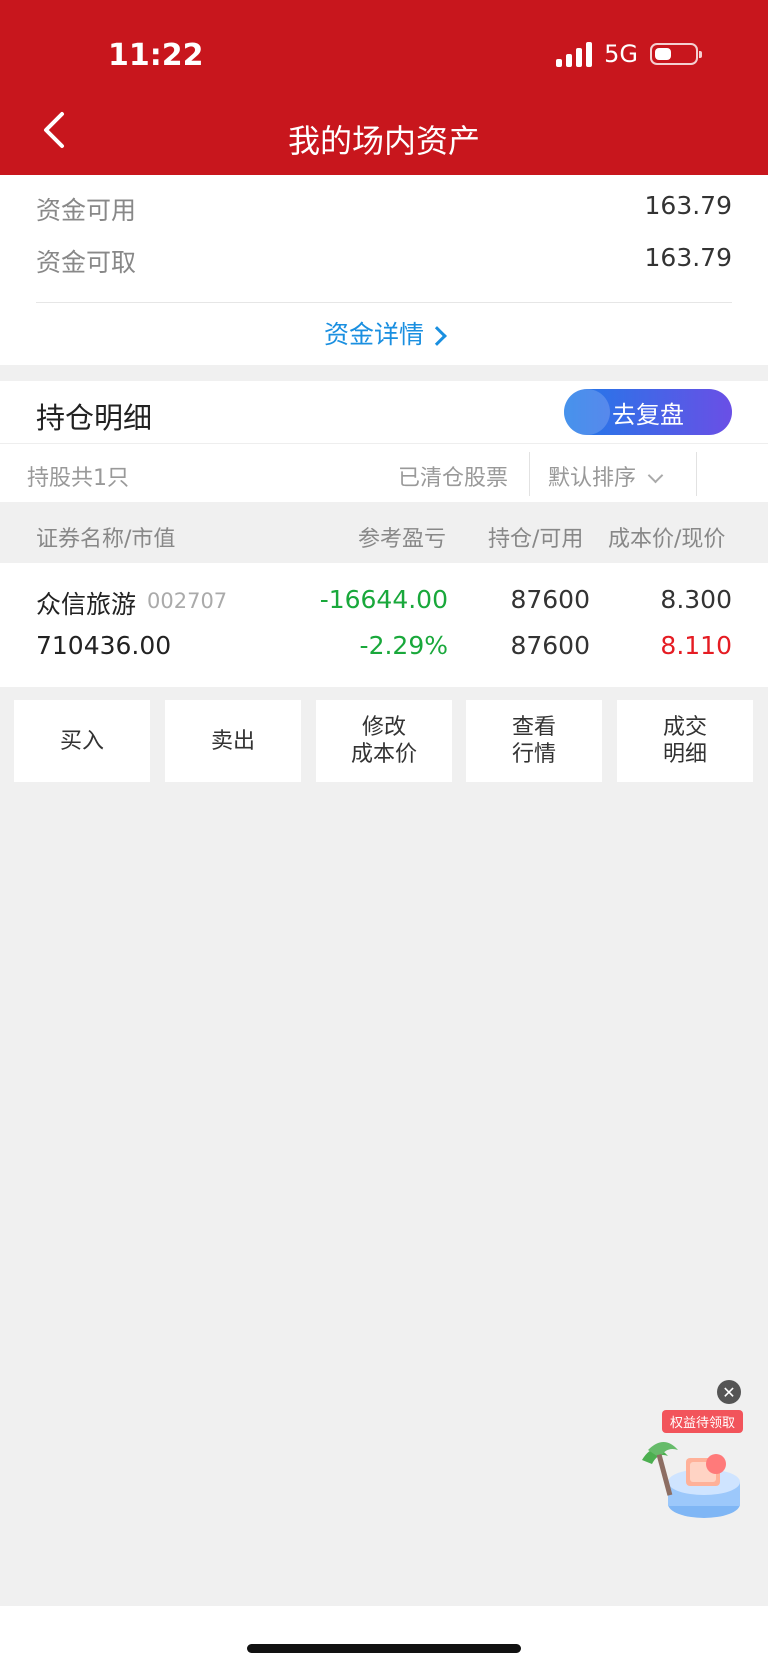 The image size is (768, 1669). I want to click on buy-button: 买入, so click(82, 741).